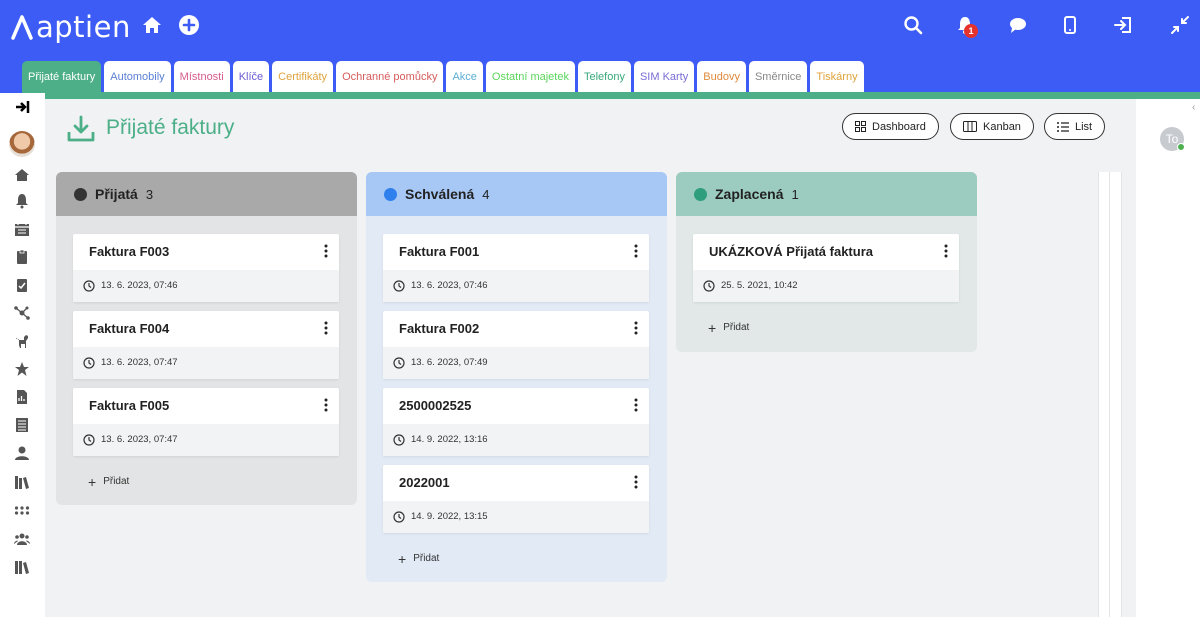 Image resolution: width=1200 pixels, height=617 pixels. I want to click on invoice-card: Faktura F003 13. 6. 2023, 07:46, so click(206, 268).